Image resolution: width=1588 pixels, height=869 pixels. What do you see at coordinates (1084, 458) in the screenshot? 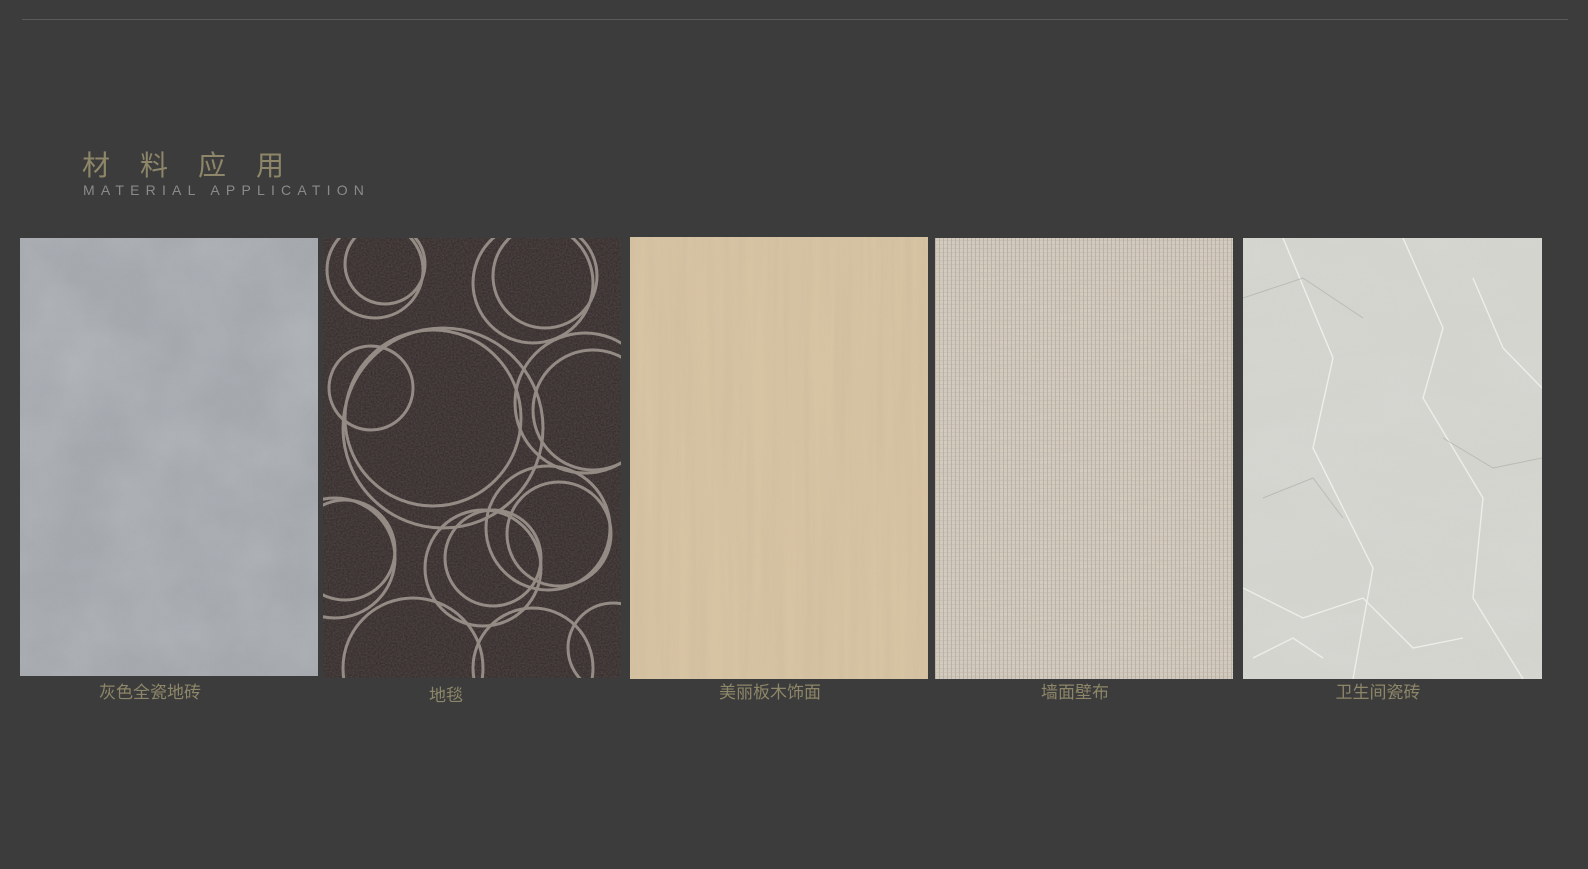
I see `material-swatch-wall-fabric` at bounding box center [1084, 458].